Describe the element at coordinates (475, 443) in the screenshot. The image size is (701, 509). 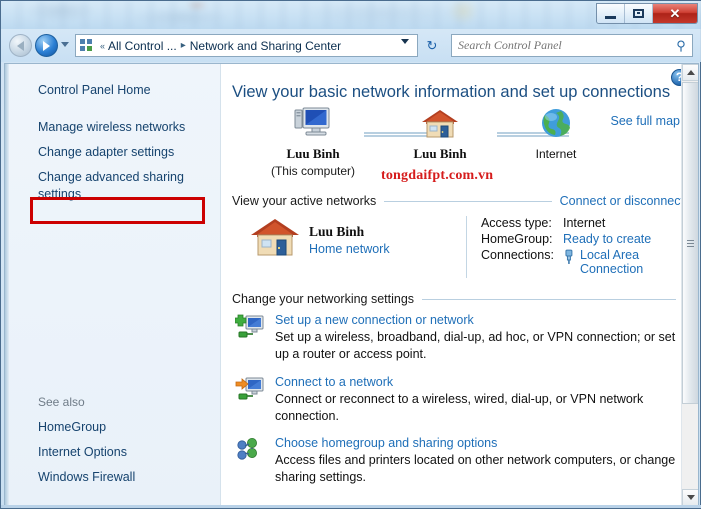
I see `setting-link: Choose homegroup and sharing options` at that location.